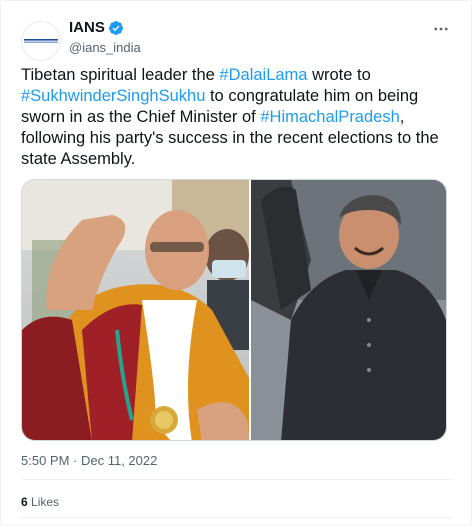 Image resolution: width=472 pixels, height=526 pixels. I want to click on likes-stat: 6 Likes, so click(40, 502).